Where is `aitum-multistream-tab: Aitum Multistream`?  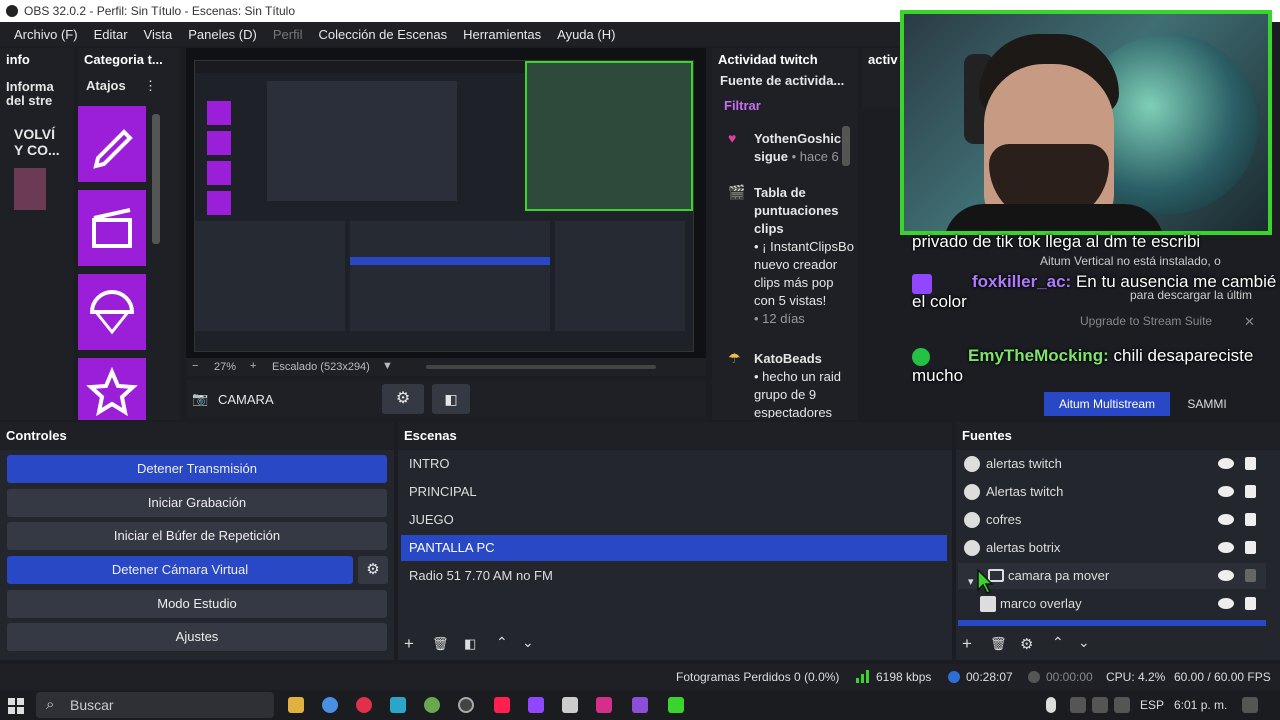 aitum-multistream-tab: Aitum Multistream is located at coordinates (1107, 404).